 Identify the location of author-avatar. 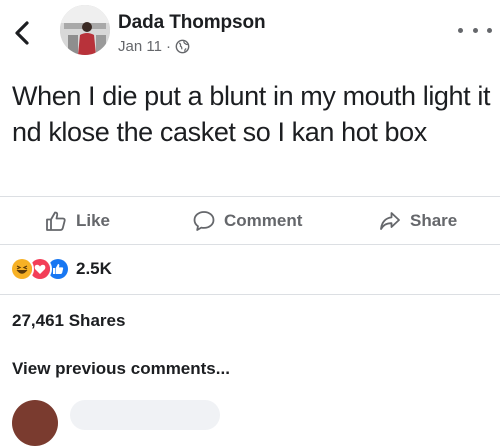
(85, 30).